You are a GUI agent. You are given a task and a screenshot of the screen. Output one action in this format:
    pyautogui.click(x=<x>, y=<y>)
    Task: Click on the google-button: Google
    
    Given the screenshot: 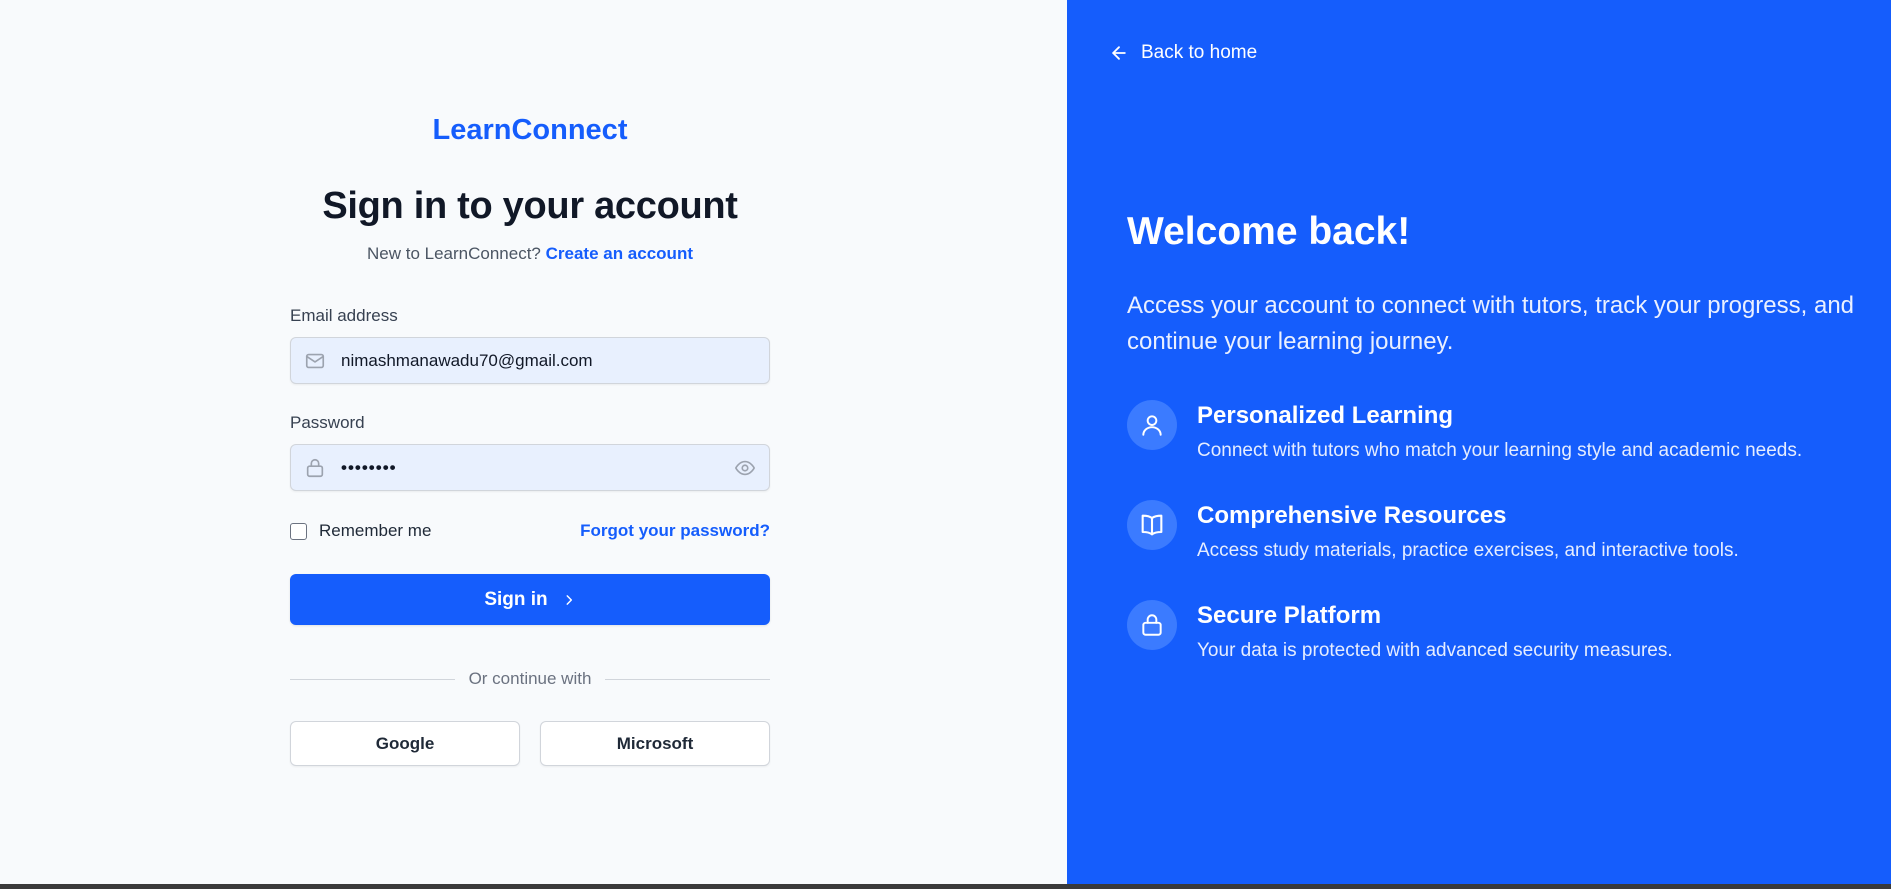 What is the action you would take?
    pyautogui.click(x=405, y=743)
    